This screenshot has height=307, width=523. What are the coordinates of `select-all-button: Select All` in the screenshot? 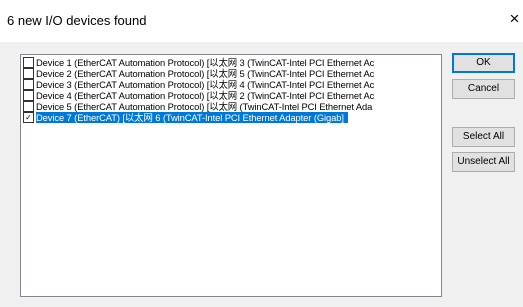 It's located at (483, 137).